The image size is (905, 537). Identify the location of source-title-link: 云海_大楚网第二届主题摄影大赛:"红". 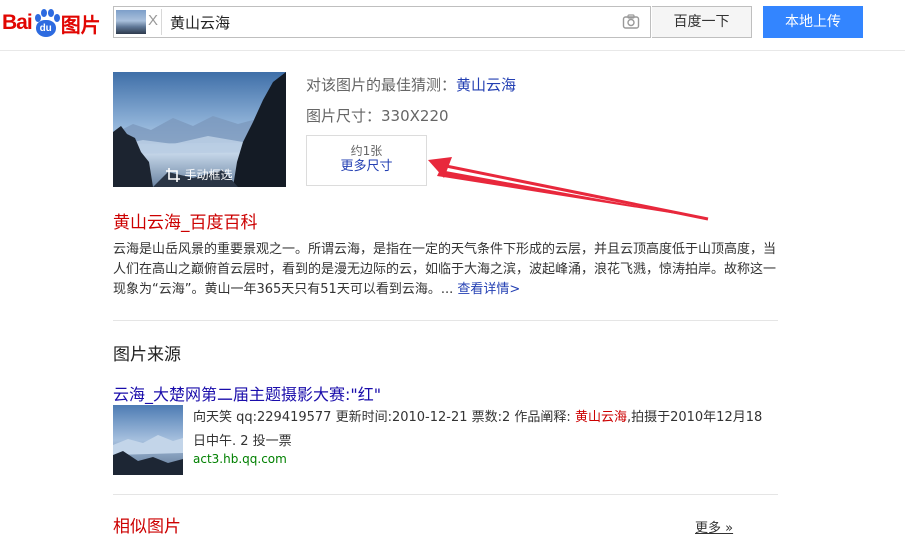
(247, 393).